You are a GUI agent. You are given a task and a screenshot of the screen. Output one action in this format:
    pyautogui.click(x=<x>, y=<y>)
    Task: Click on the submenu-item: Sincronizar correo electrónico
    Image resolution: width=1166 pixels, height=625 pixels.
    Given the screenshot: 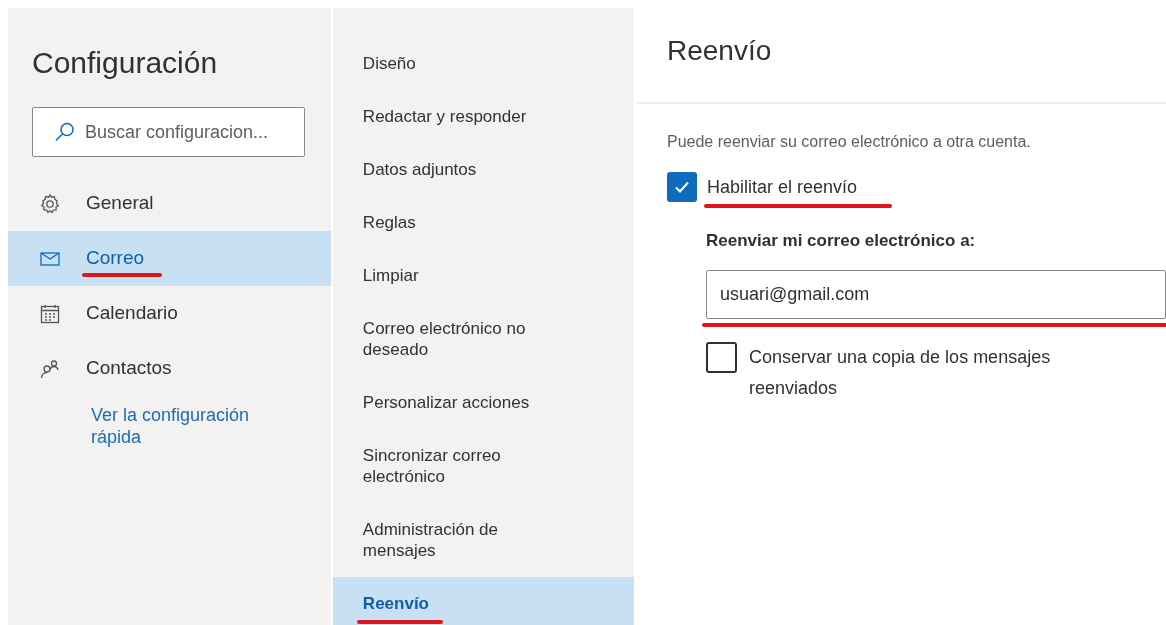 What is the action you would take?
    pyautogui.click(x=483, y=466)
    